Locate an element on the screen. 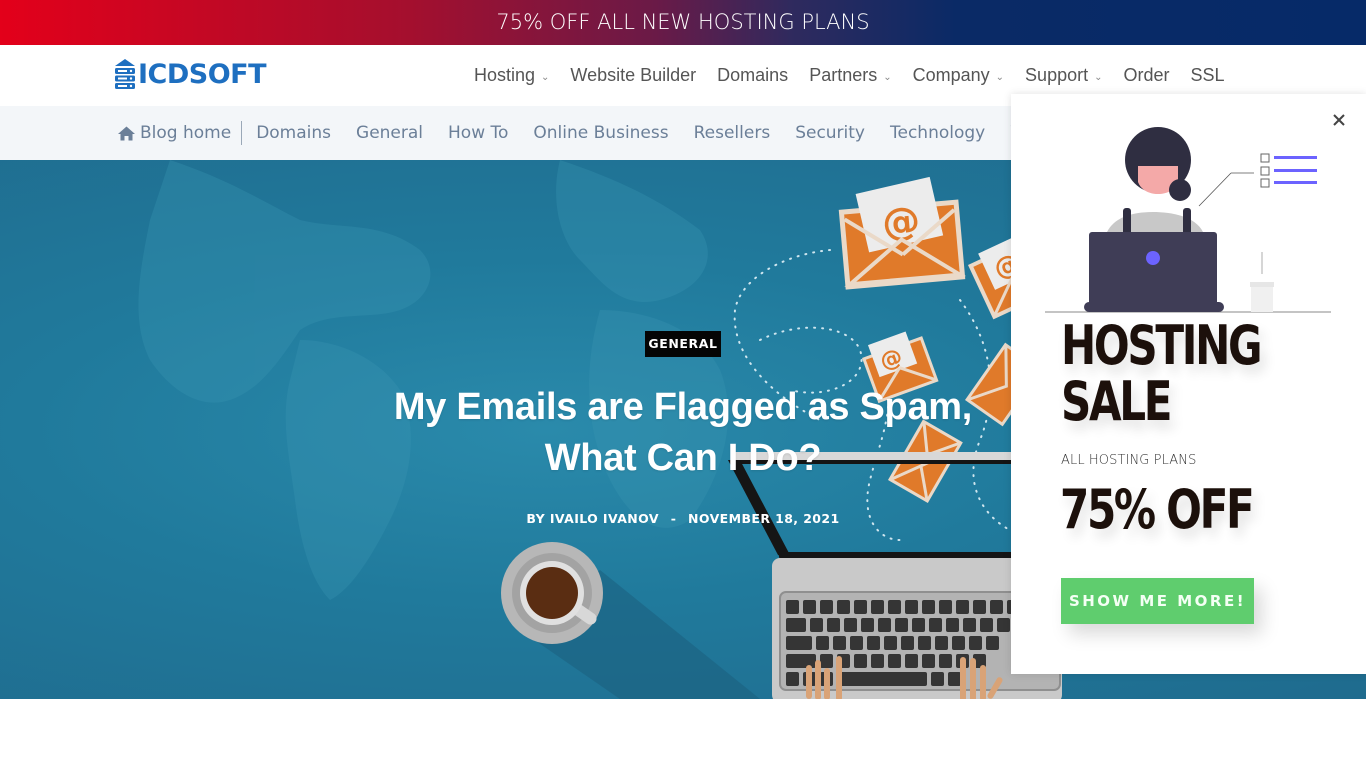 Image resolution: width=1366 pixels, height=768 pixels. blog-category-security: Security is located at coordinates (830, 133).